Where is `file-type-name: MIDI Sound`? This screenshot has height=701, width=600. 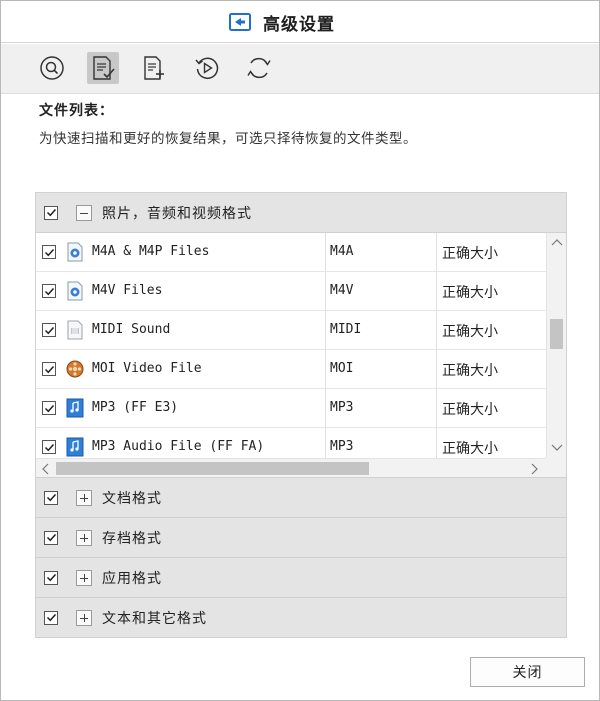 file-type-name: MIDI Sound is located at coordinates (131, 329).